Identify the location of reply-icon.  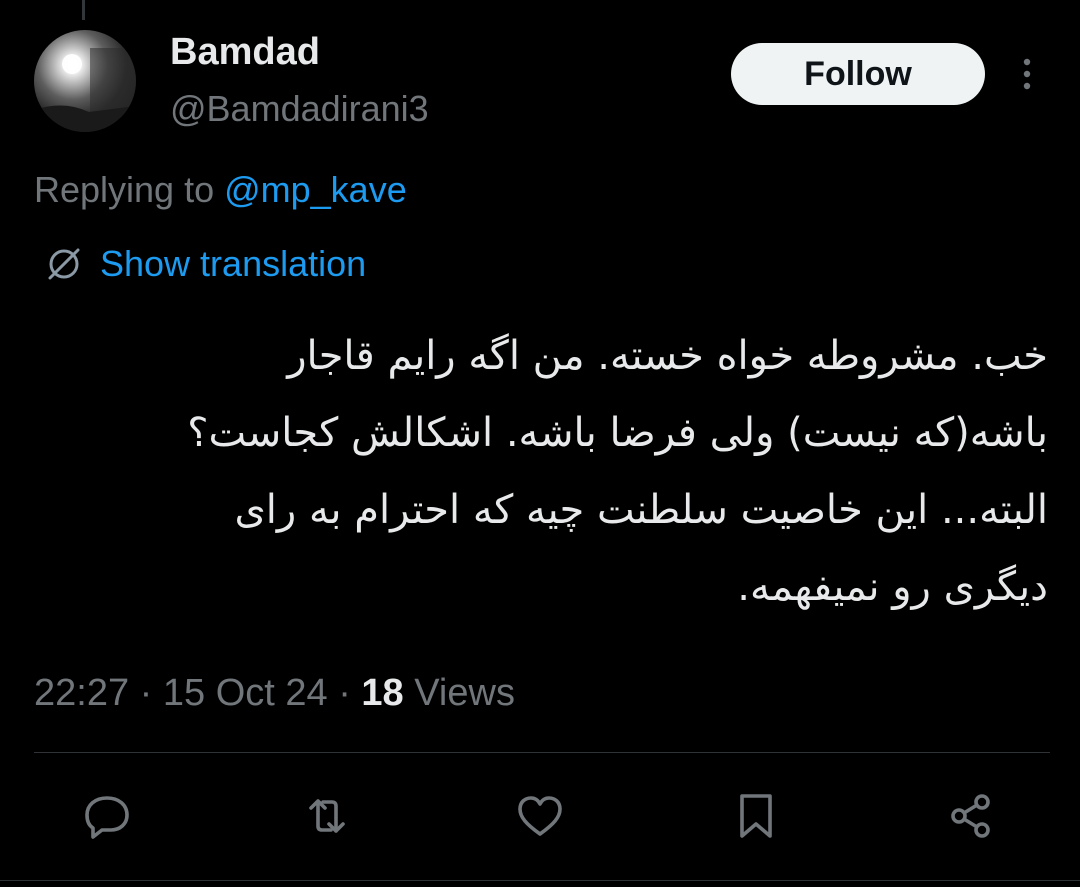
(107, 817).